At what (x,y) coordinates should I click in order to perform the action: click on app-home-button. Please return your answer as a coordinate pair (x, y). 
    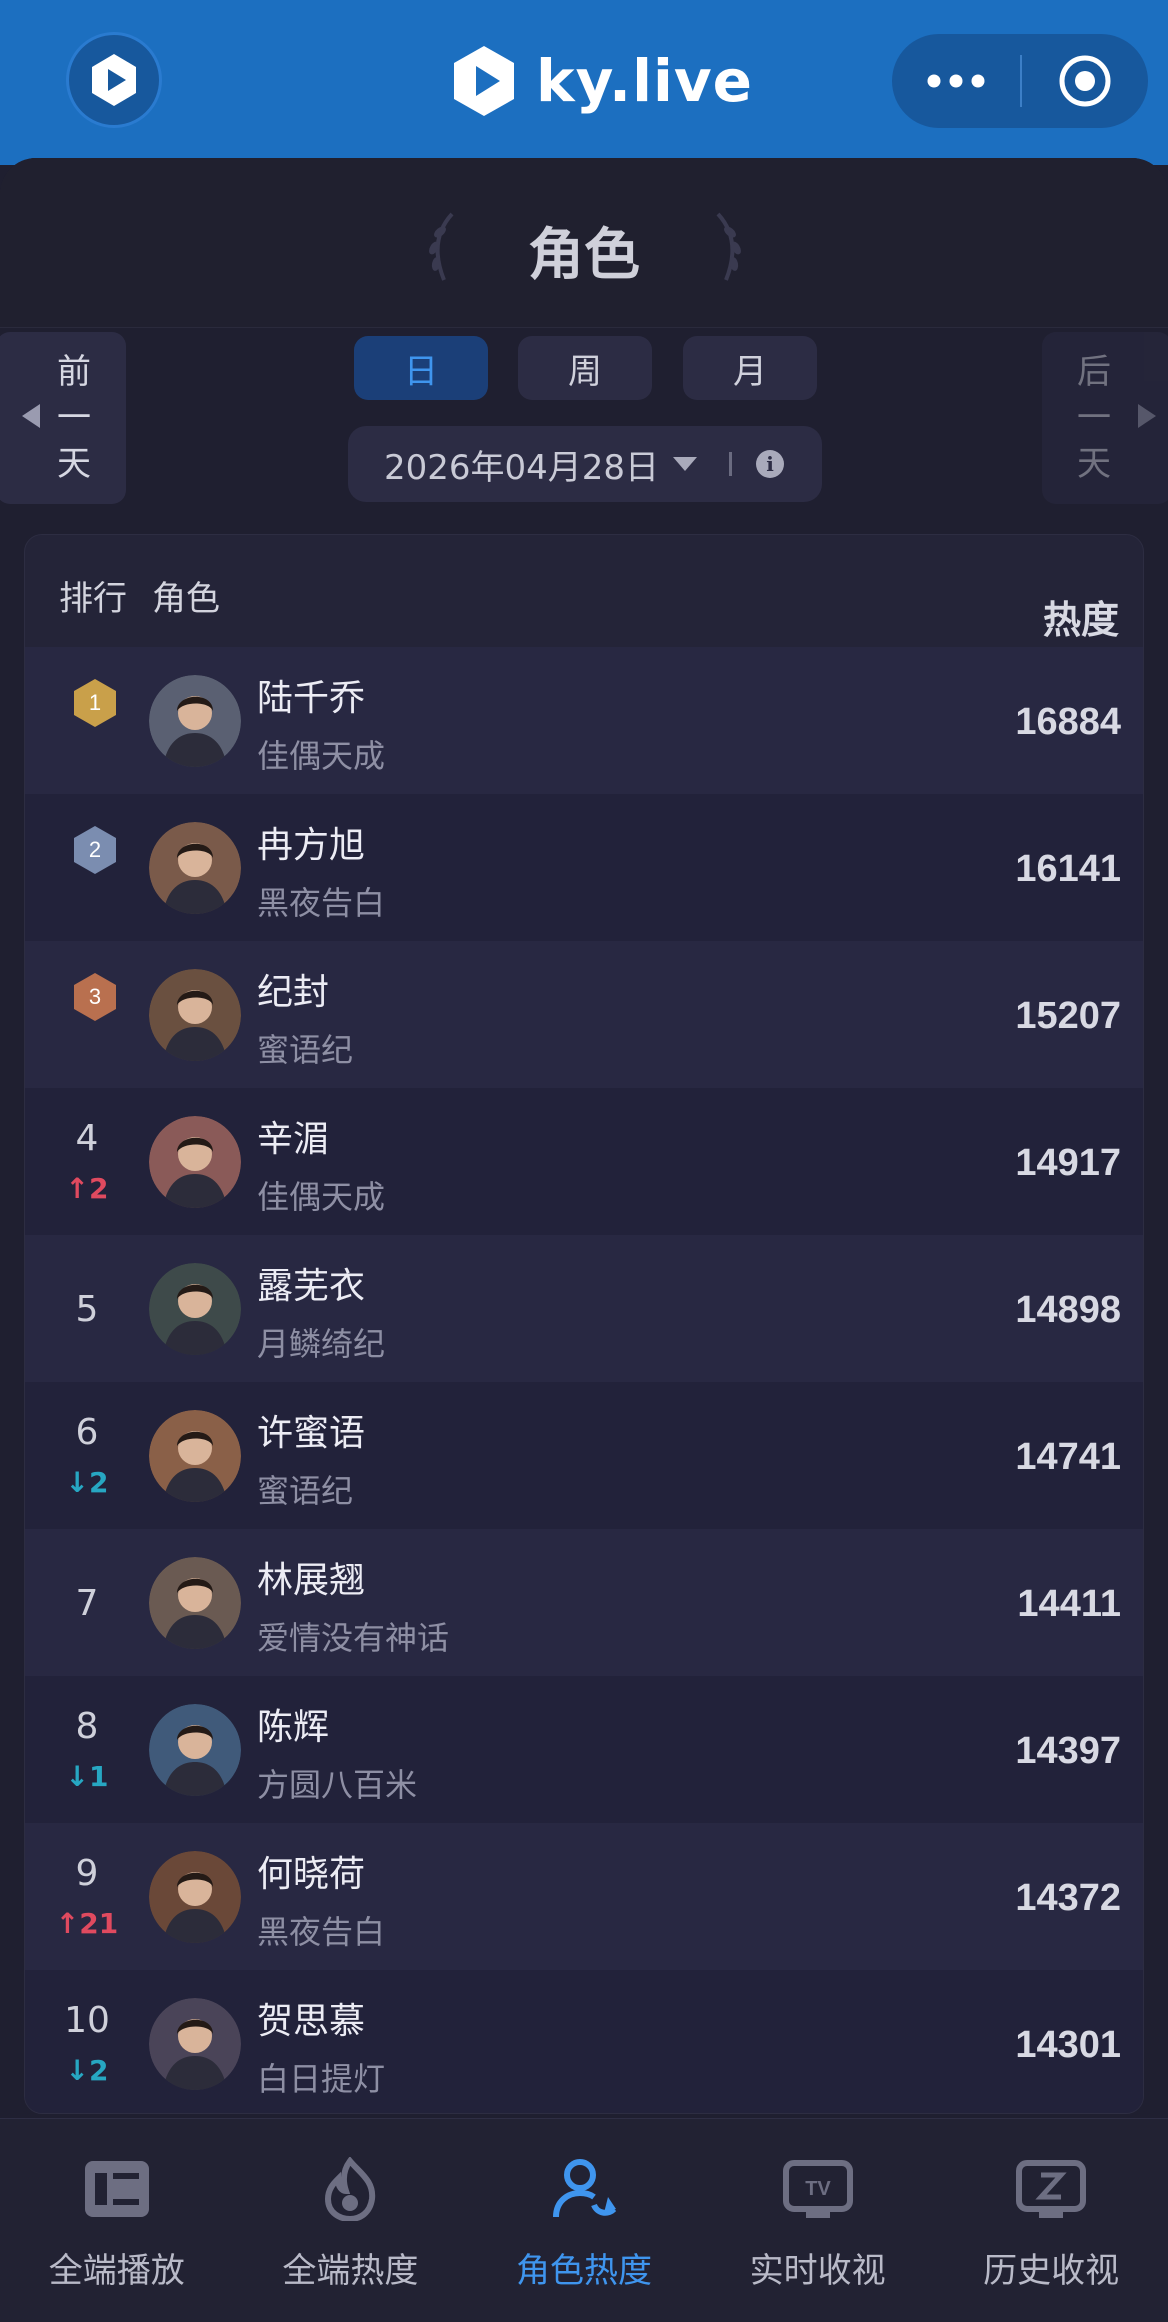
    Looking at the image, I should click on (114, 80).